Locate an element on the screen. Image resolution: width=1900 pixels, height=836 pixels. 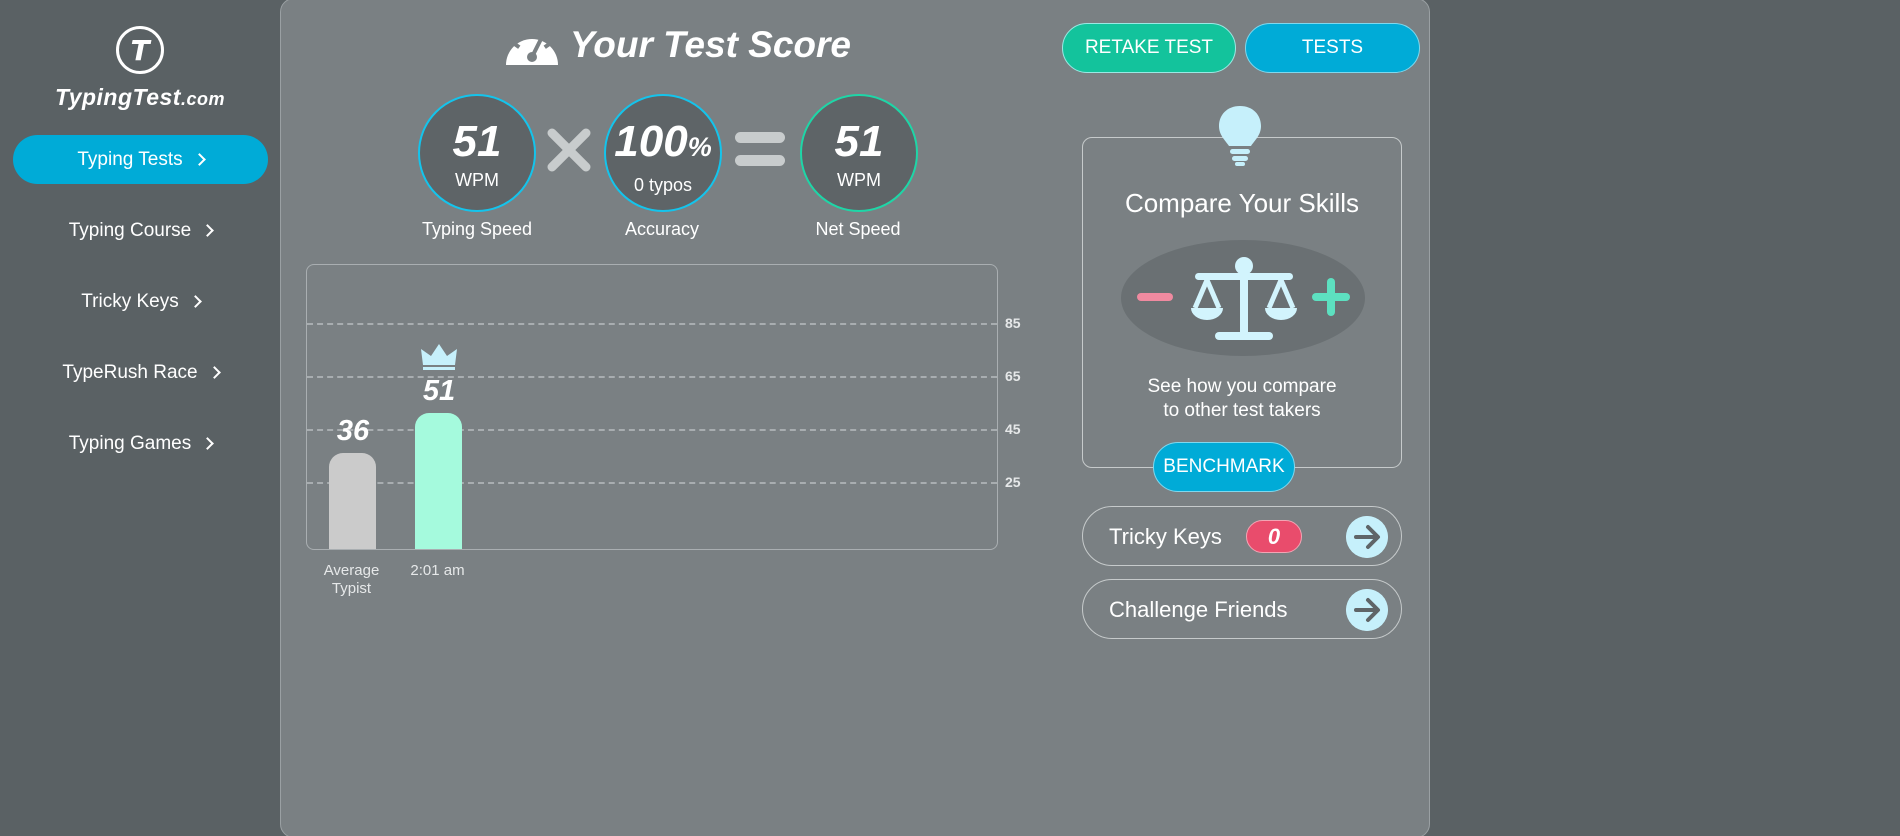
speedometer-icon is located at coordinates (532, 47).